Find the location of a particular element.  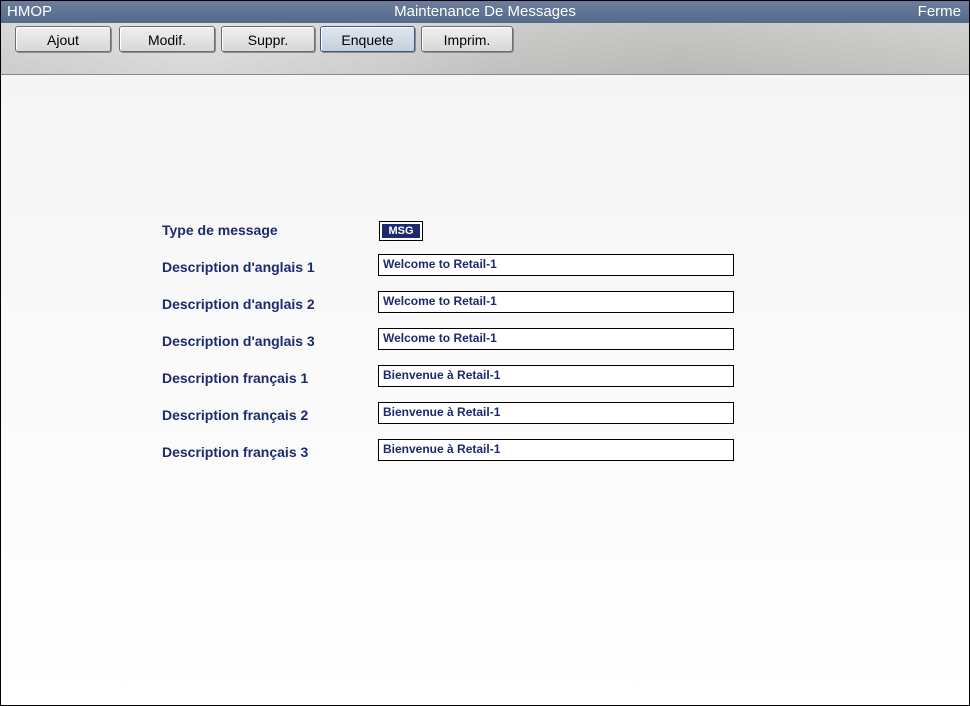

toolbar: Ajout Modif. Suppr. Enquete Imprim. is located at coordinates (485, 49).